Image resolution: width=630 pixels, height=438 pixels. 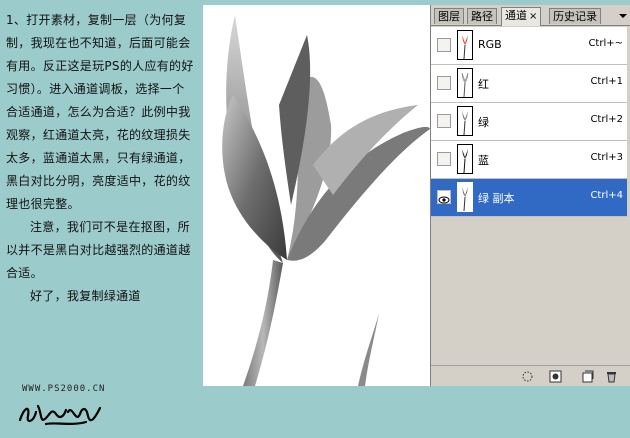 I want to click on channel-name: 蓝, so click(x=483, y=160).